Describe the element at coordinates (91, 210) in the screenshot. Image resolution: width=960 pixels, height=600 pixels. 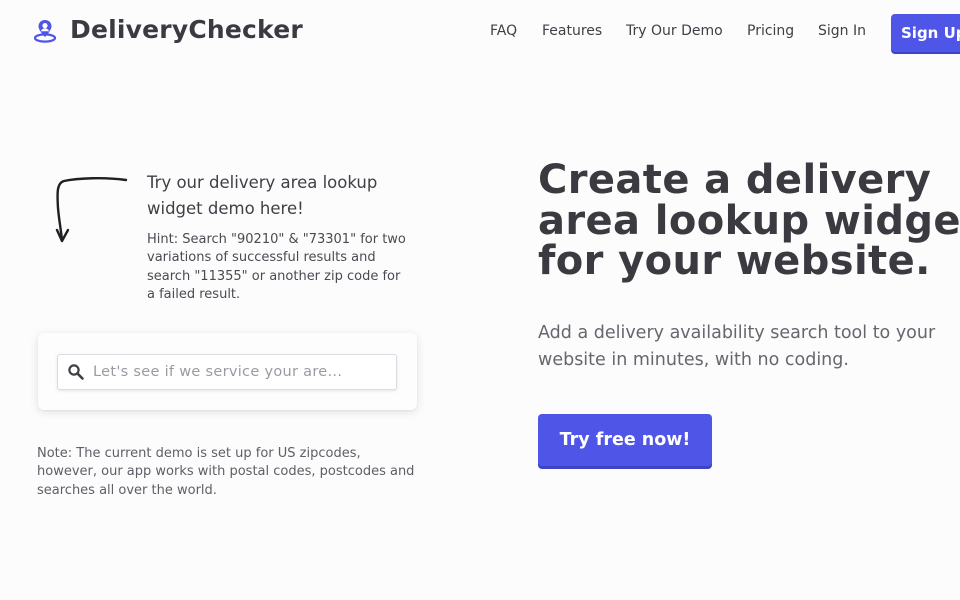
I see `hand-drawn-arrow-icon` at that location.